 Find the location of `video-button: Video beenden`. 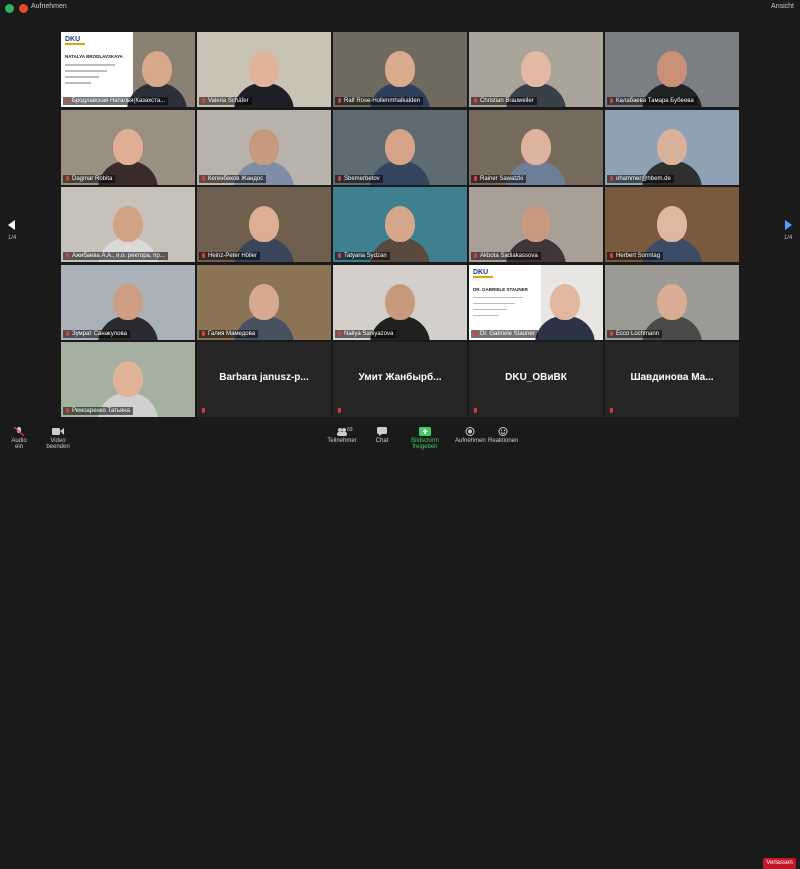

video-button: Video beenden is located at coordinates (58, 438).